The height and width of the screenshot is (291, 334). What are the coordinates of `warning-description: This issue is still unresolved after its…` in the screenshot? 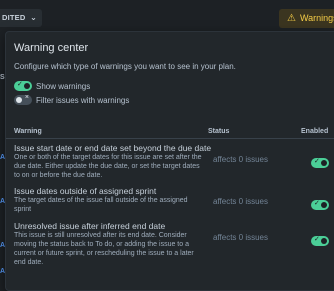 It's located at (104, 249).